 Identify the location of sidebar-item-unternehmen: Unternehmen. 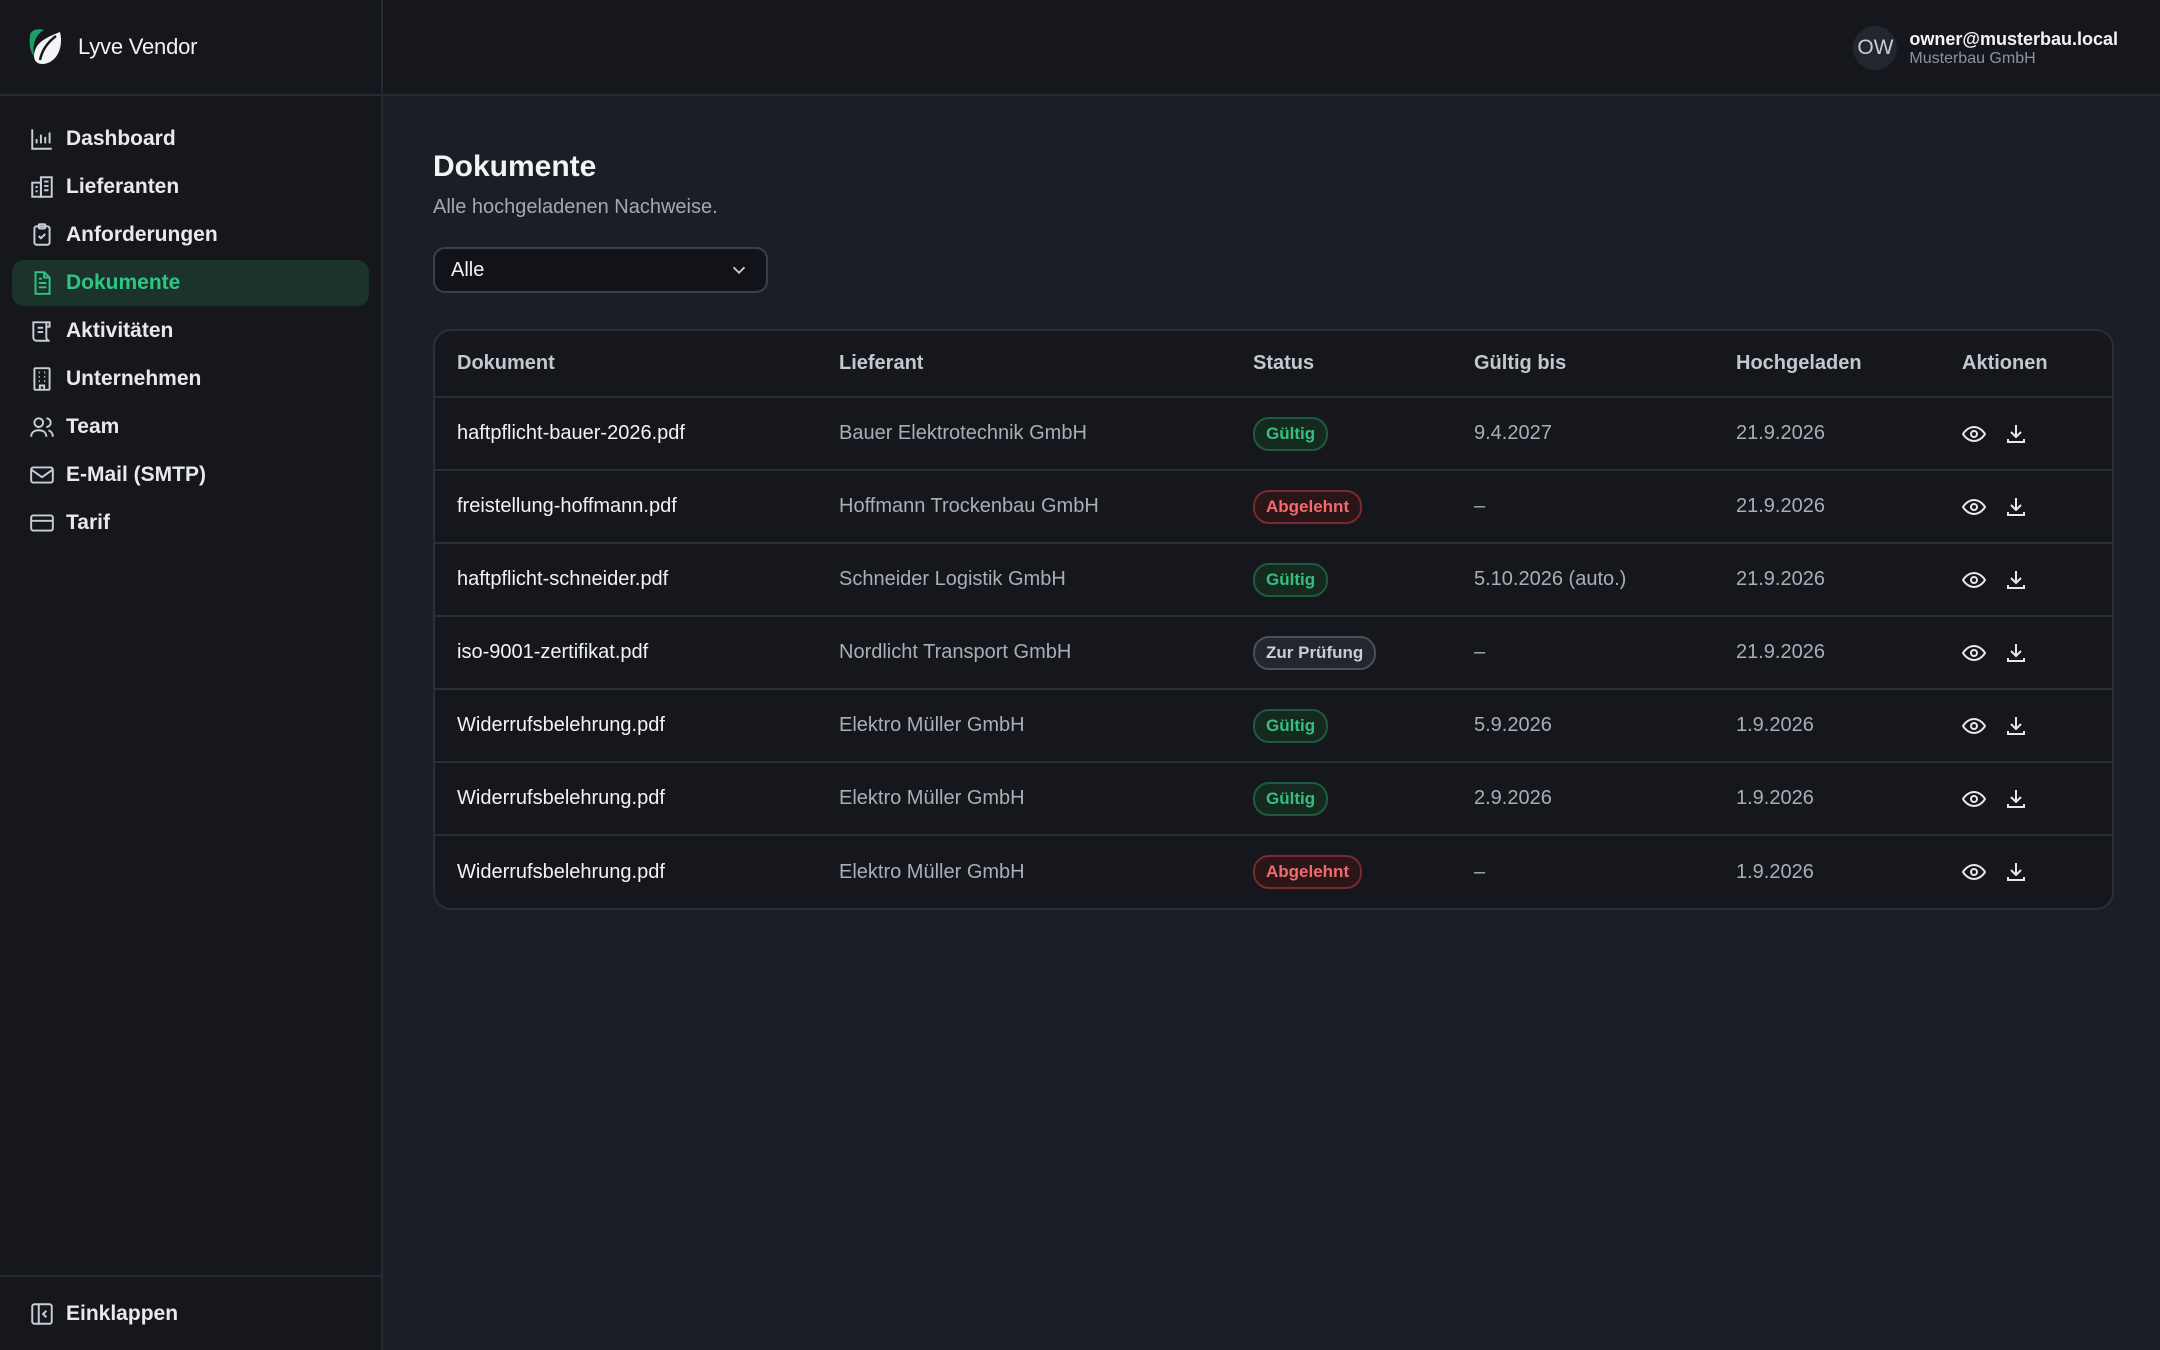
(190, 379).